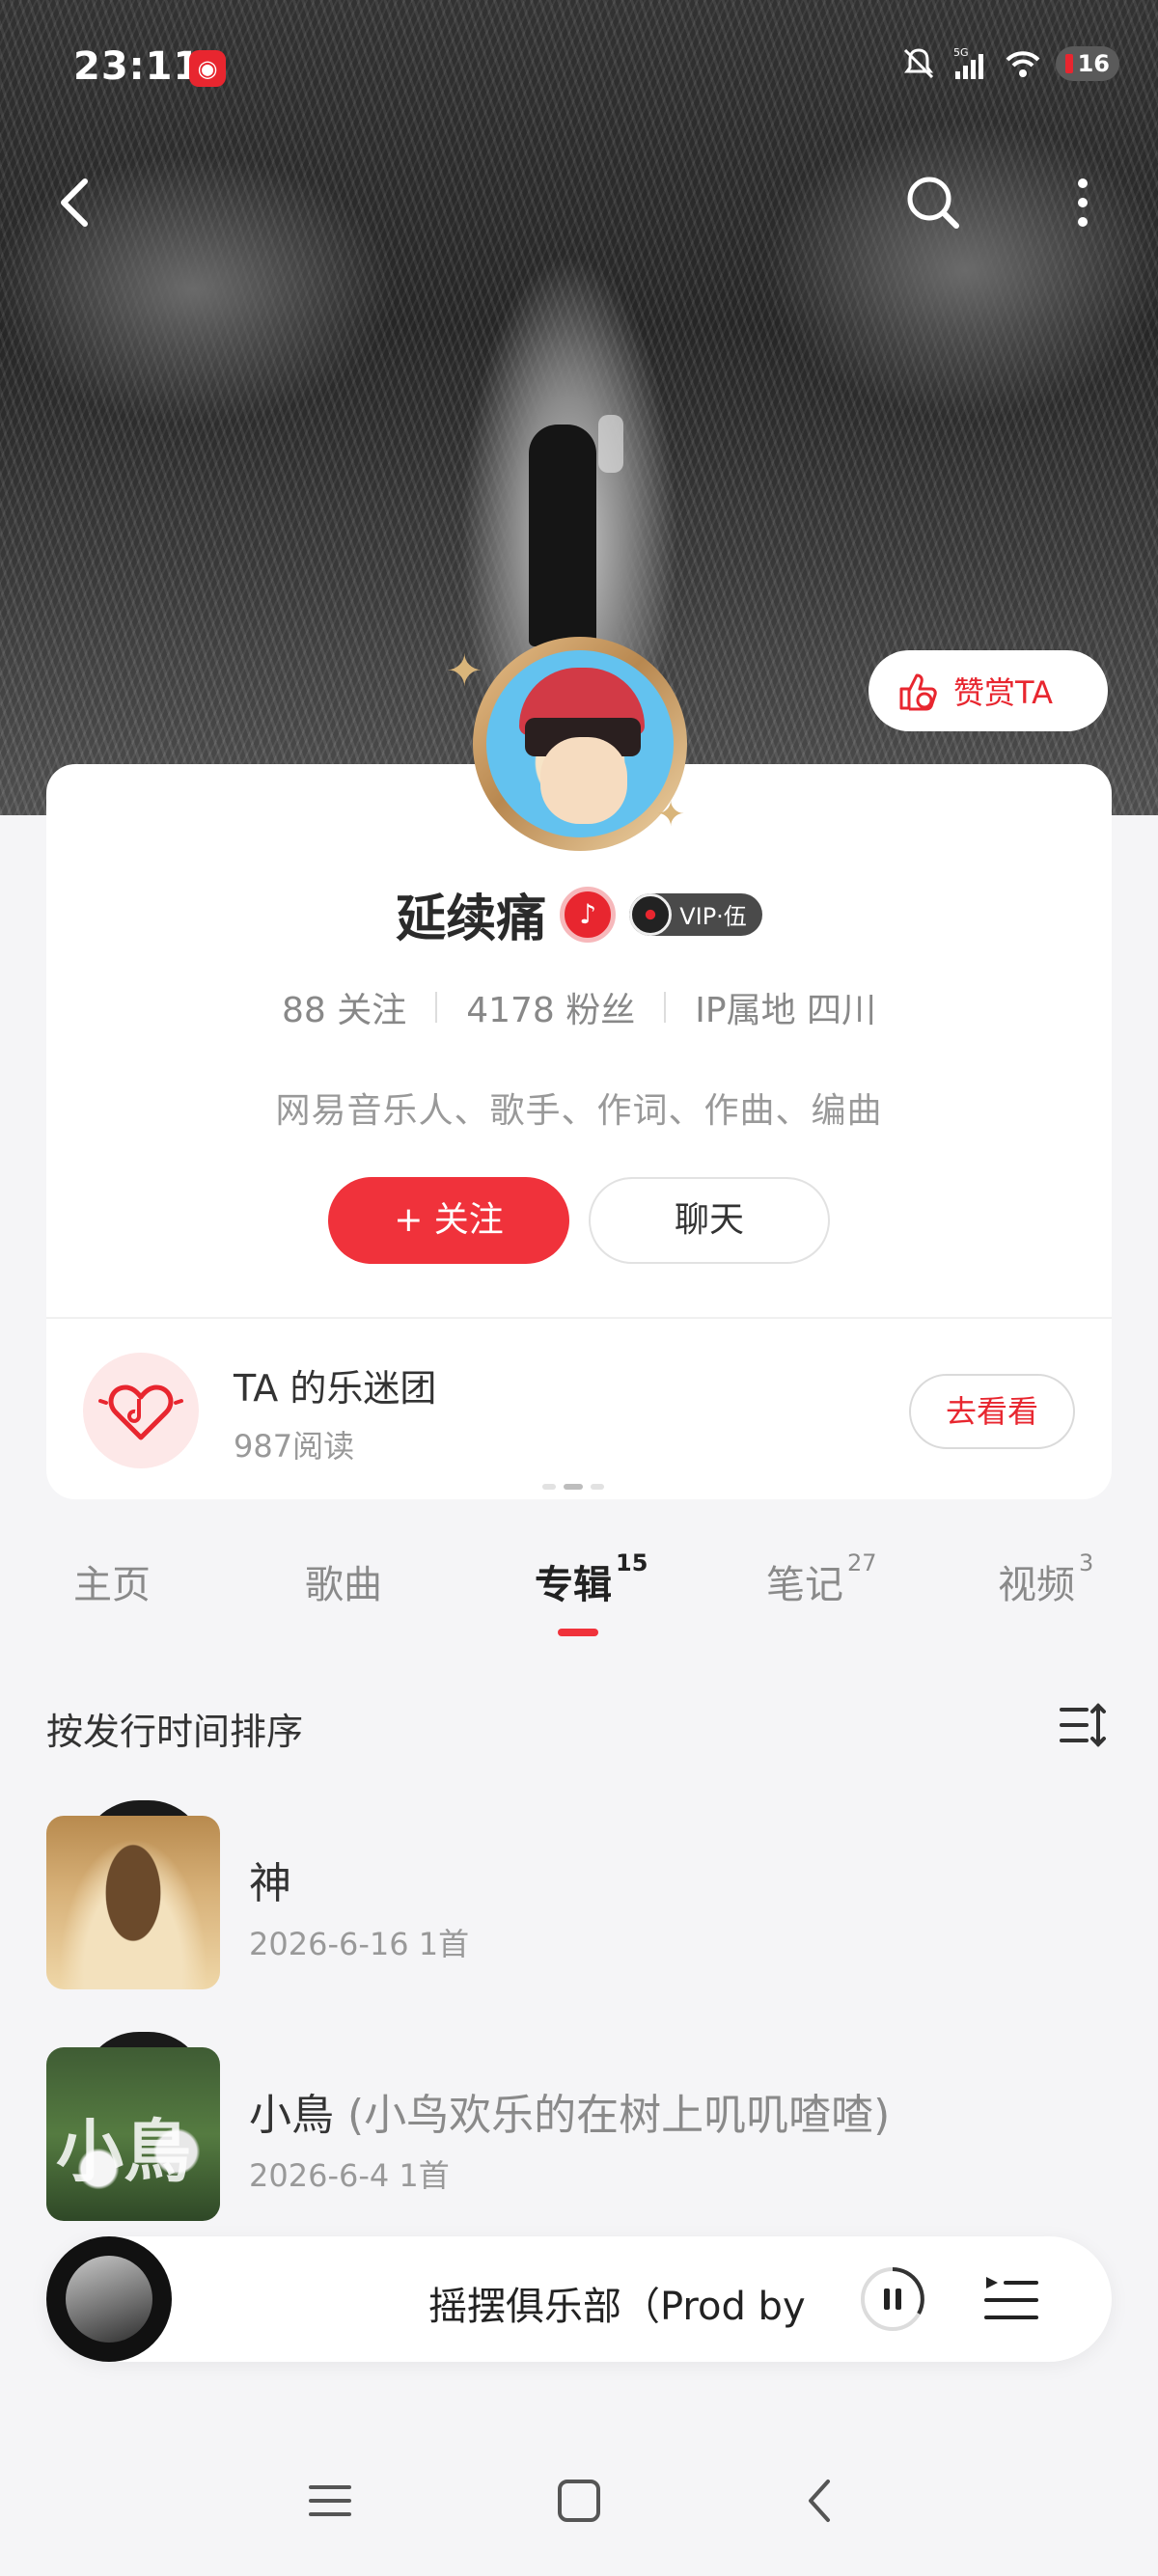 This screenshot has height=2576, width=1158. I want to click on wifi-icon, so click(1023, 64).